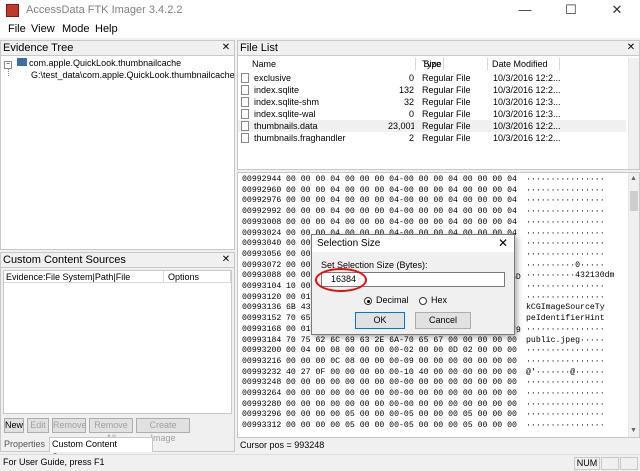  Describe the element at coordinates (282, 445) in the screenshot. I see `cursor-position: Cursor pos = 993248` at that location.